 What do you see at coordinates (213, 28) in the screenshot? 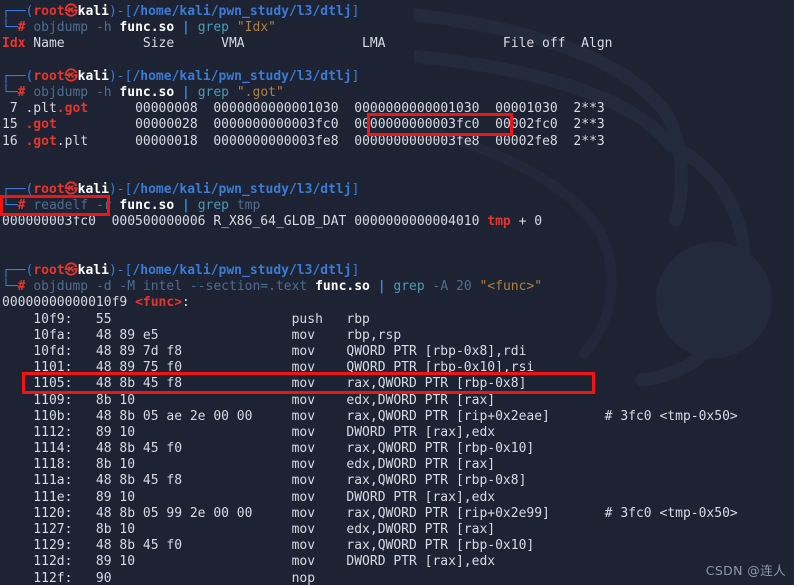
I see `command-grep-1: grep` at bounding box center [213, 28].